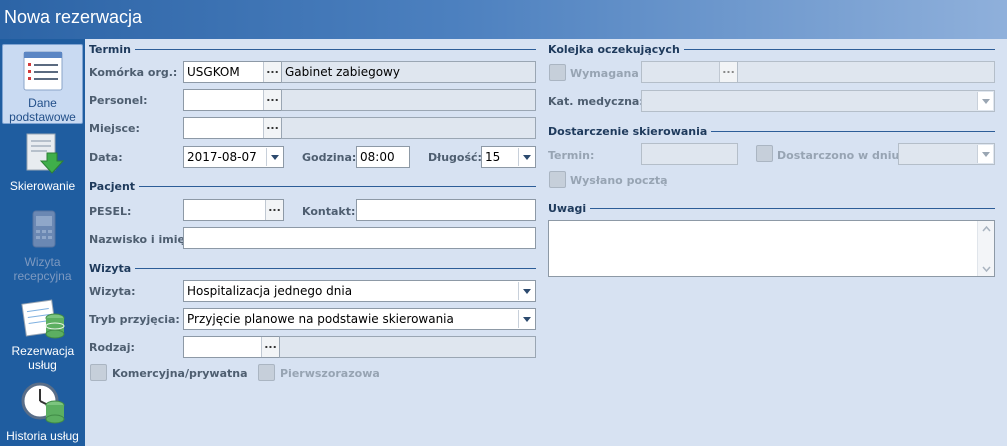  What do you see at coordinates (42, 403) in the screenshot?
I see `clock-database-icon` at bounding box center [42, 403].